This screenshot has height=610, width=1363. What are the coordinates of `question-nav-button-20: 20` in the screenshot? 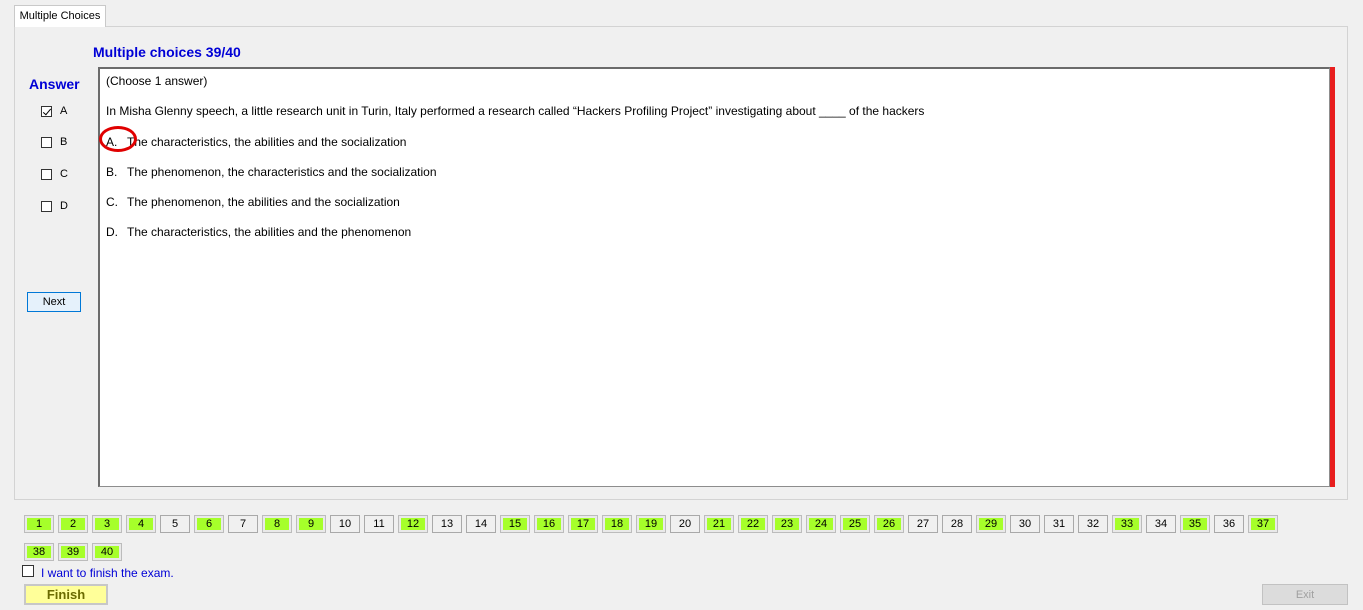 It's located at (685, 524).